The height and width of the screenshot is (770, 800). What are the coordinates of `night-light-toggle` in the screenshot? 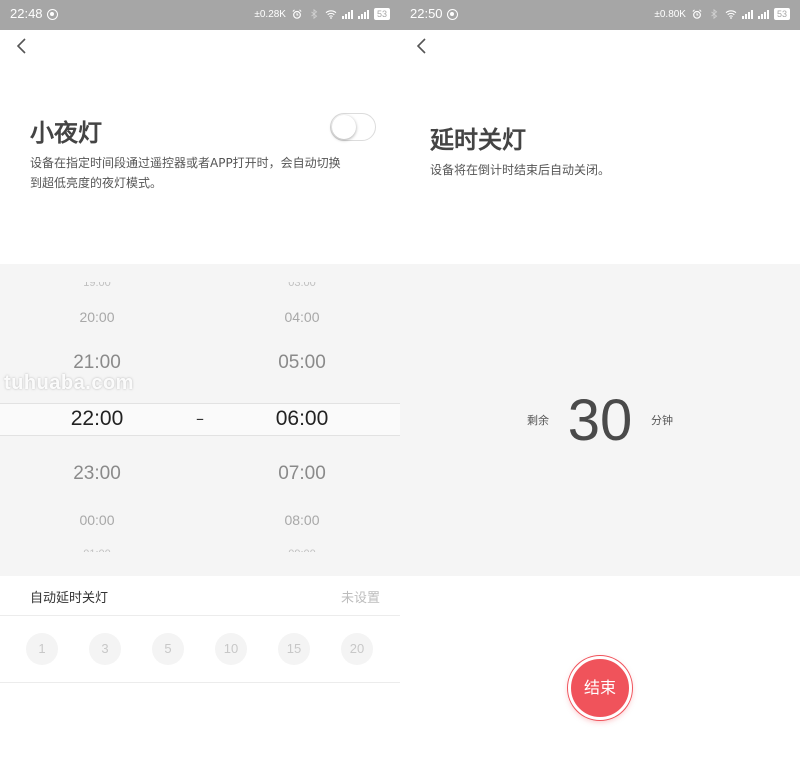 It's located at (353, 127).